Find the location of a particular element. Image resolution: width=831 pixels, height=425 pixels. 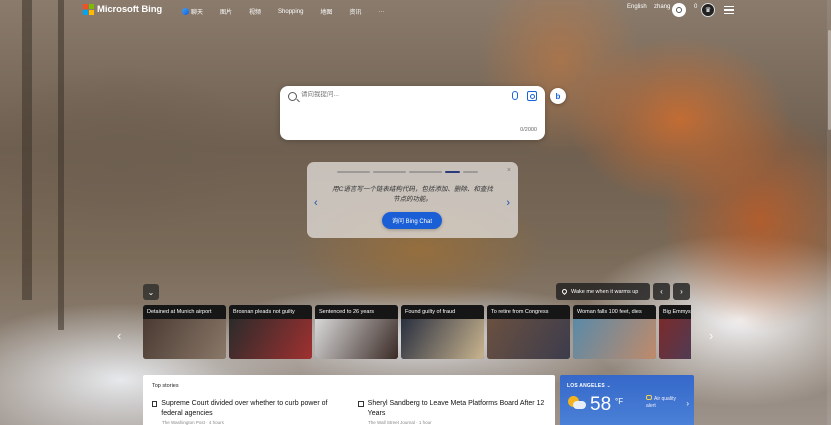

search-icon is located at coordinates (292, 96).